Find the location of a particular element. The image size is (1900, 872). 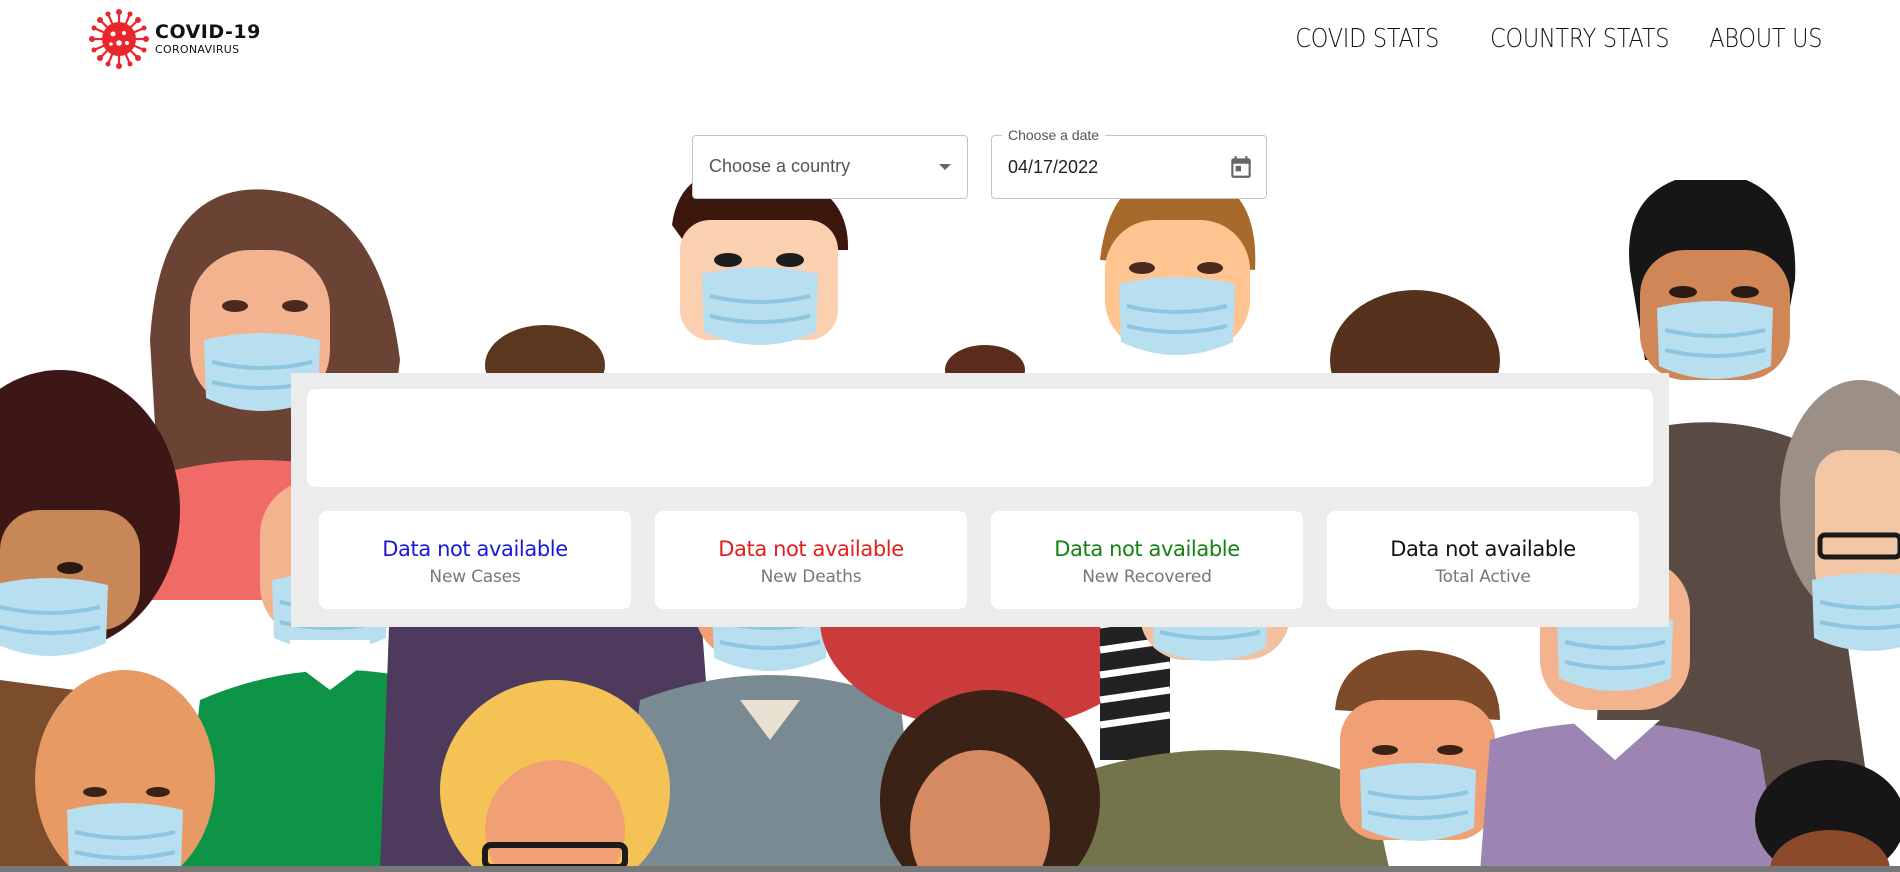

stat-card-new-recovered: Data not available New Recovered is located at coordinates (1147, 560).